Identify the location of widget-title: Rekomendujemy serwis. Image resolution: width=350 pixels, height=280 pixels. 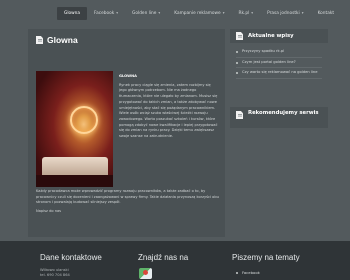
(283, 113).